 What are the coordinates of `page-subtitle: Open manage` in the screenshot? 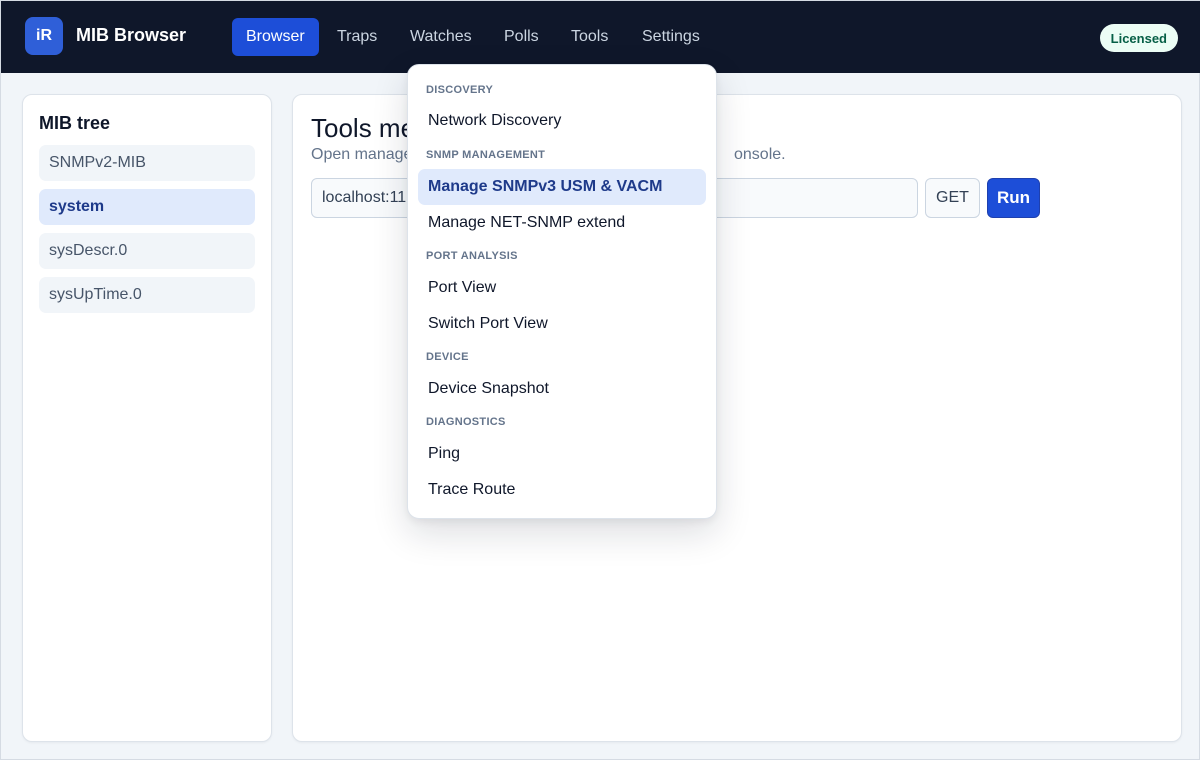 It's located at (361, 155).